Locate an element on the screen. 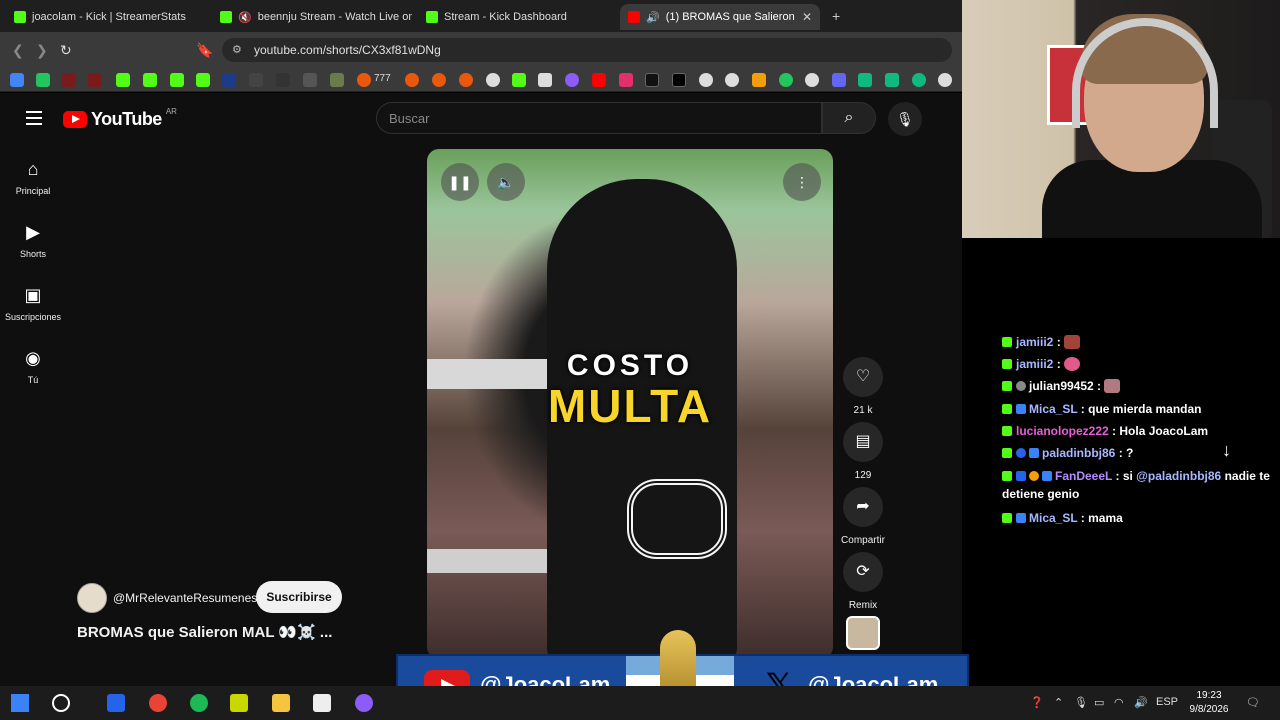 The width and height of the screenshot is (1280, 720). tray-expand-icon: ⌃ is located at coordinates (1058, 702).